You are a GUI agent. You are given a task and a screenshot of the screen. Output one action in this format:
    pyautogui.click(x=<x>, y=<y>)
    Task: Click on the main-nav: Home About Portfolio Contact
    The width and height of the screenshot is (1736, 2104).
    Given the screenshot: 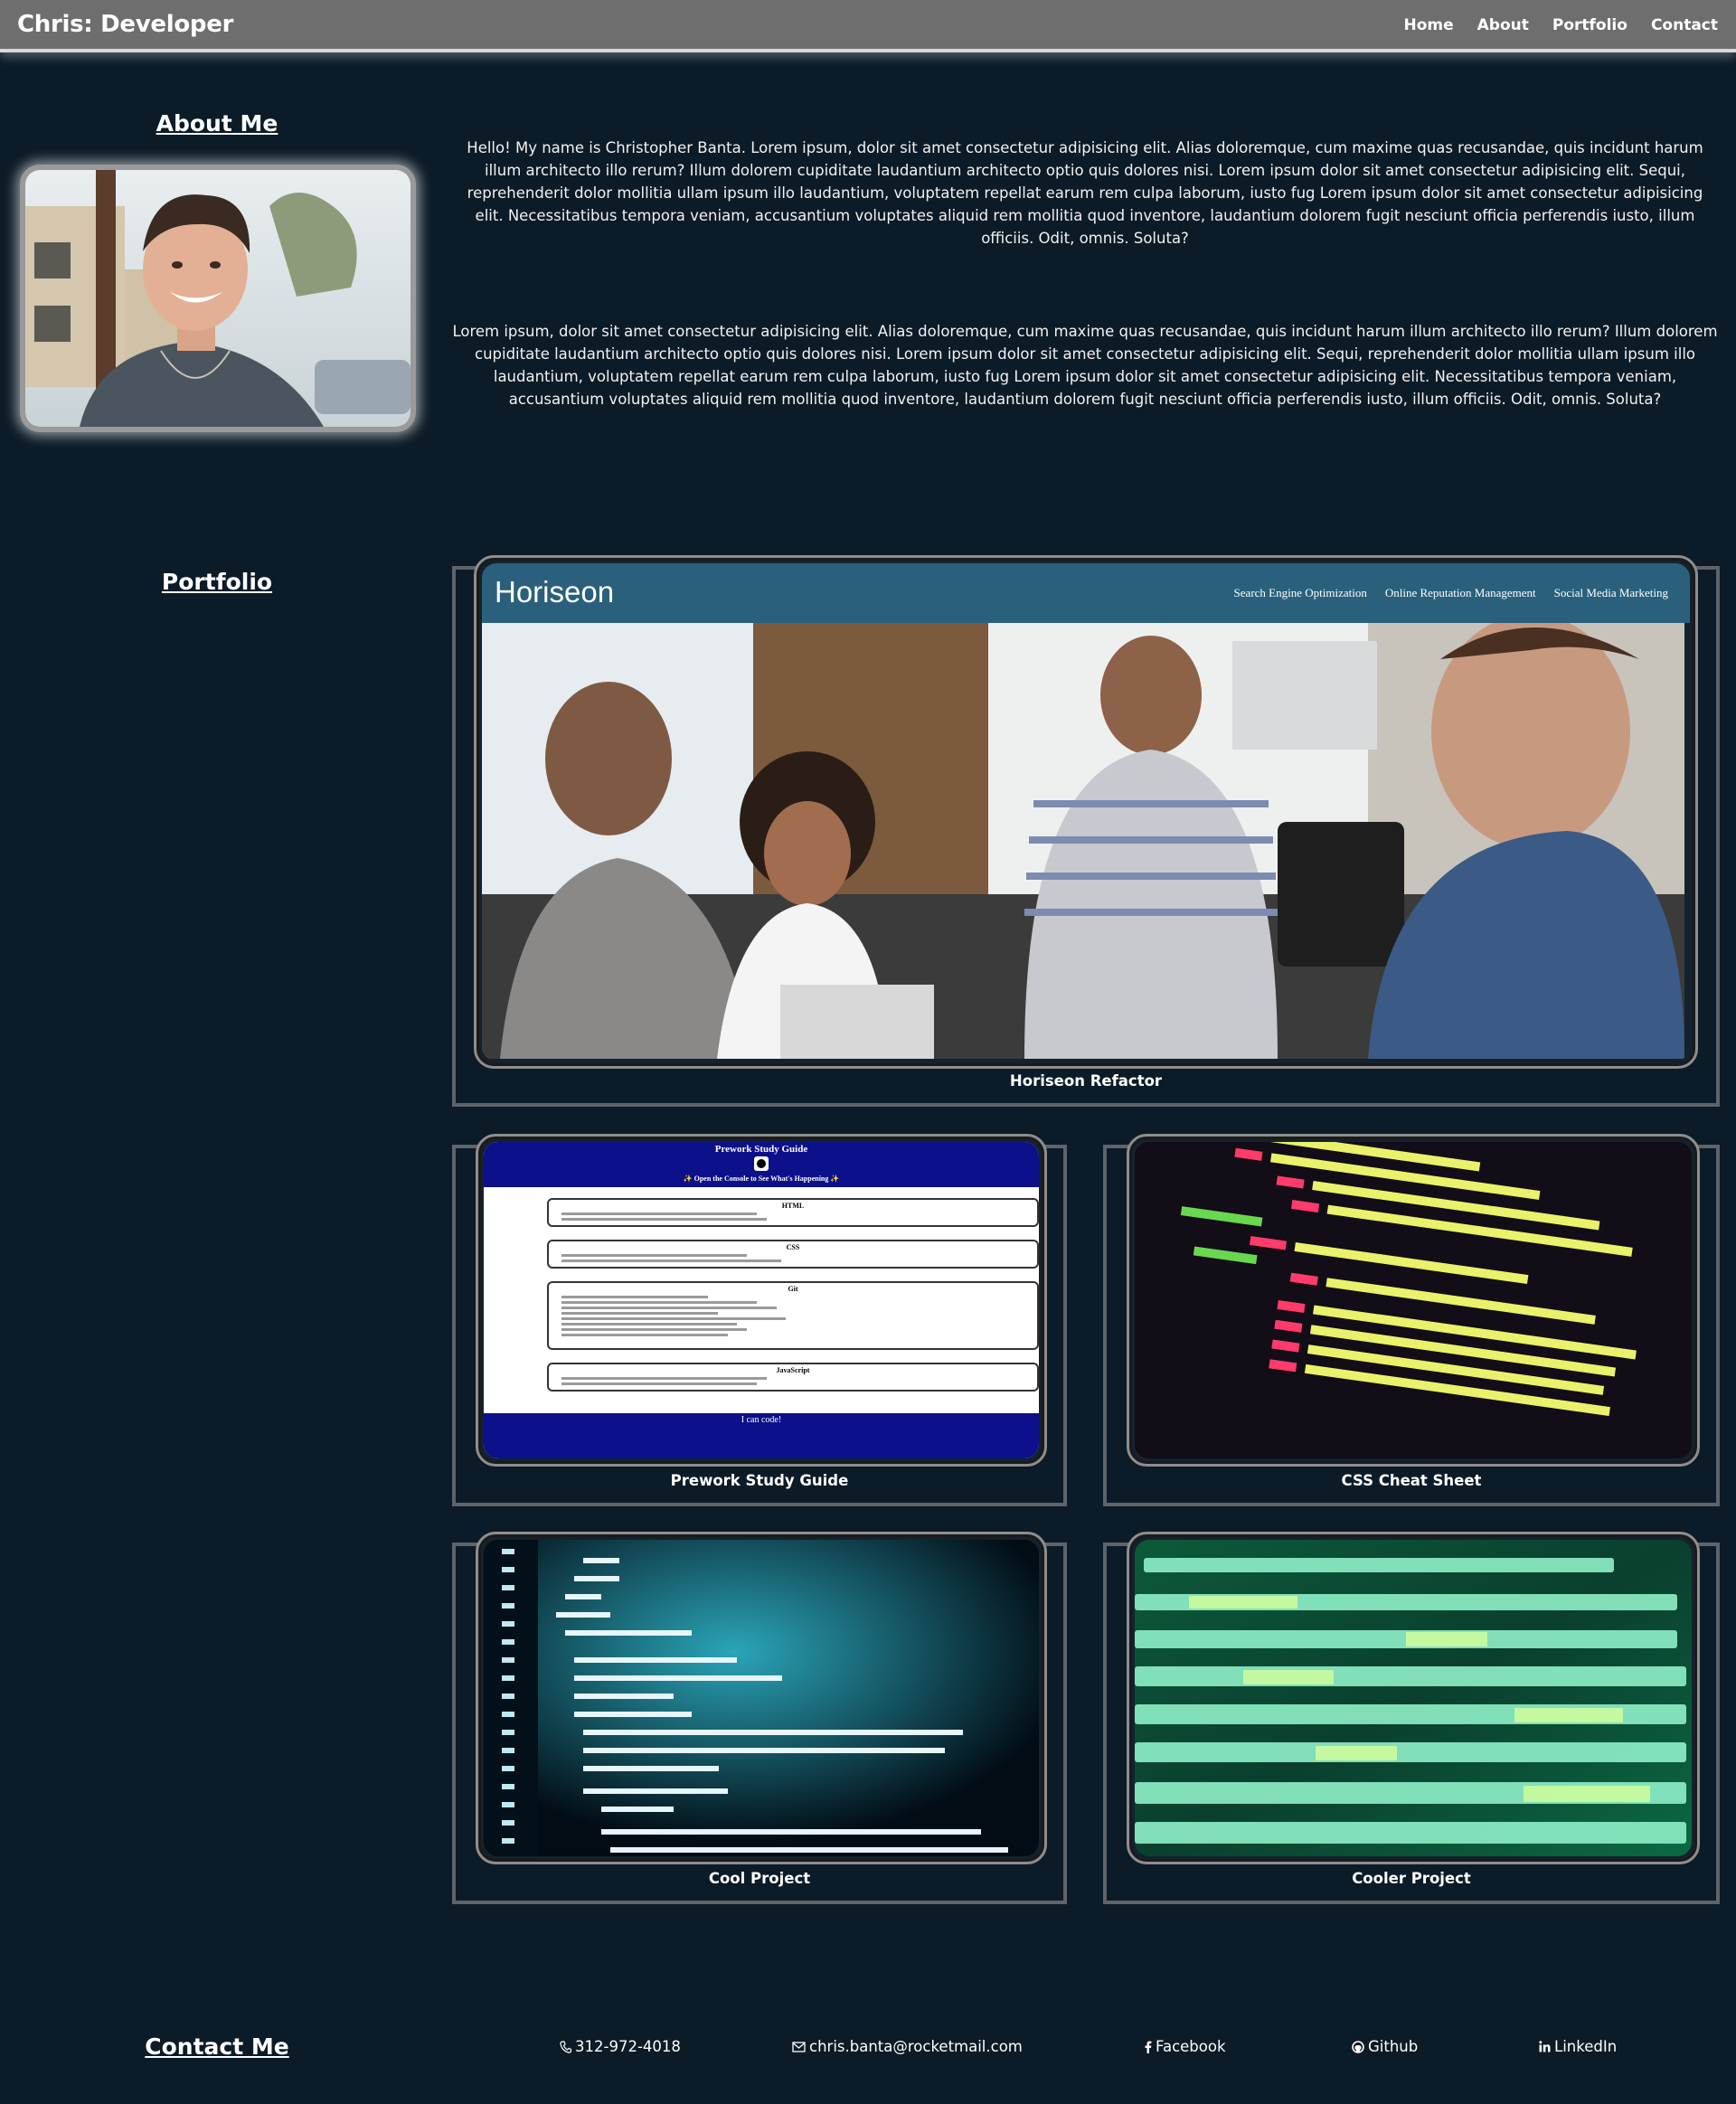 What is the action you would take?
    pyautogui.click(x=1560, y=25)
    